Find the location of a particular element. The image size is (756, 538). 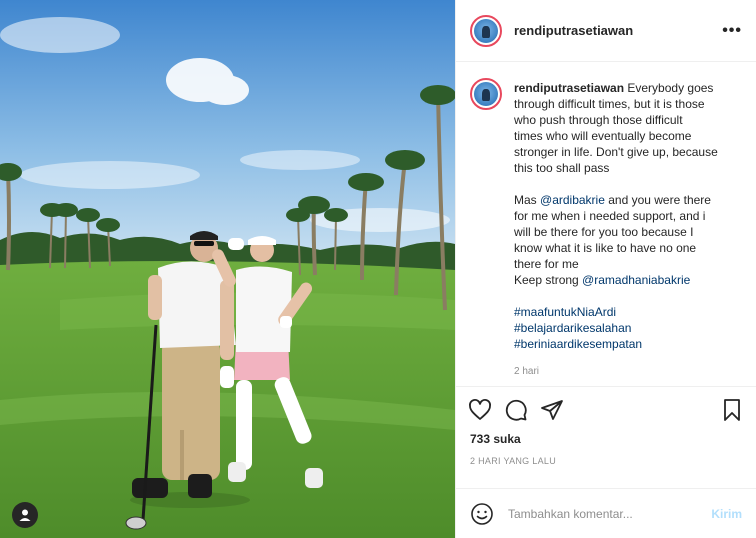

action-bar is located at coordinates (606, 409).